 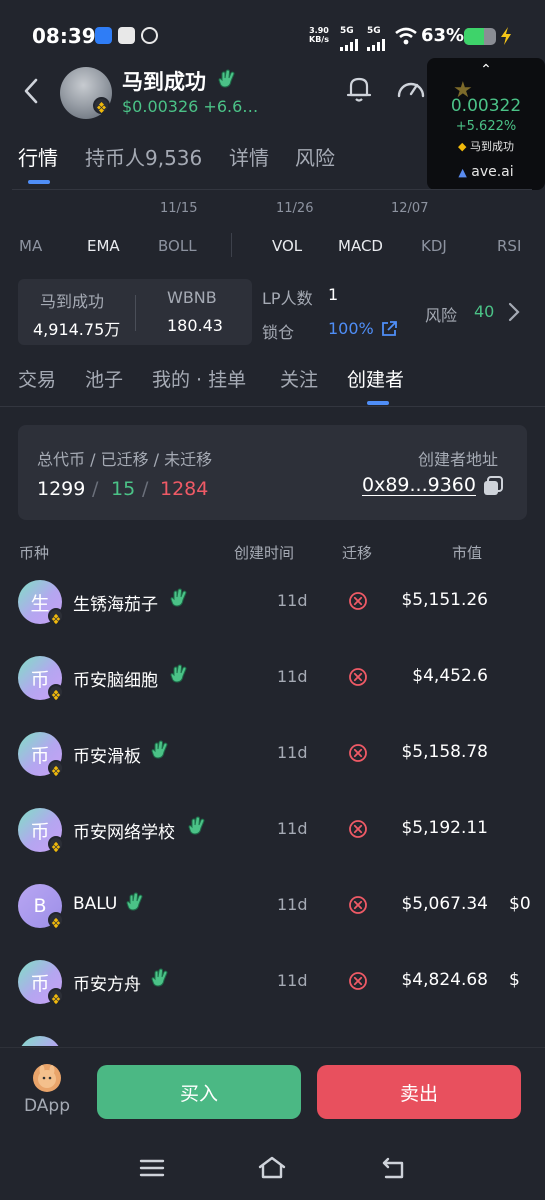 I want to click on tab-details: 详情, so click(x=249, y=156).